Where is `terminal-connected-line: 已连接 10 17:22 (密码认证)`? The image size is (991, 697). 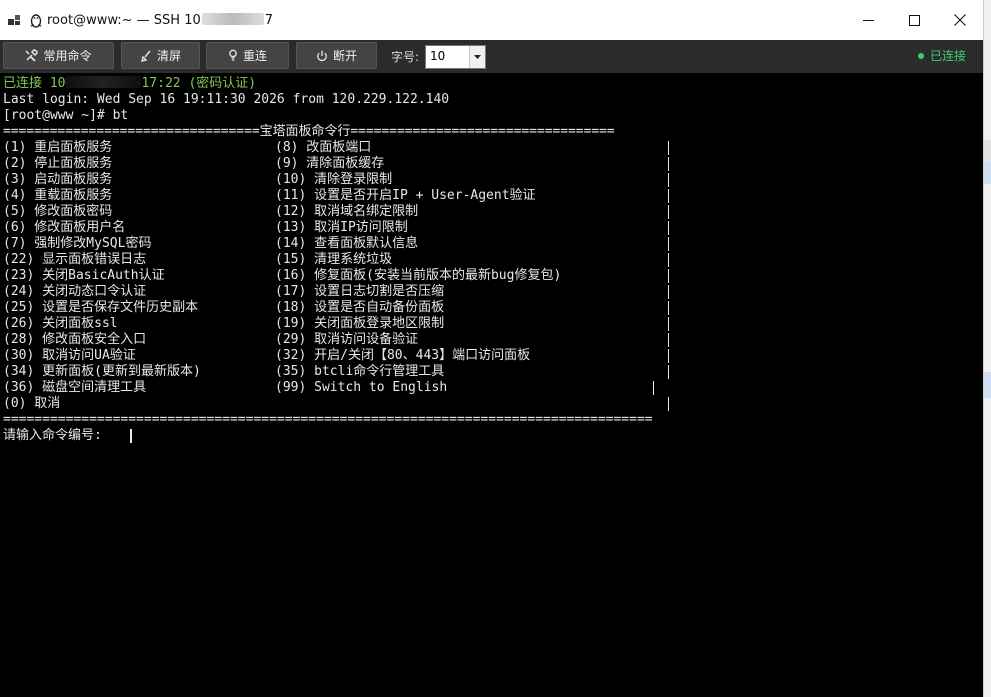
terminal-connected-line: 已连接 10 17:22 (密码认证) is located at coordinates (130, 83).